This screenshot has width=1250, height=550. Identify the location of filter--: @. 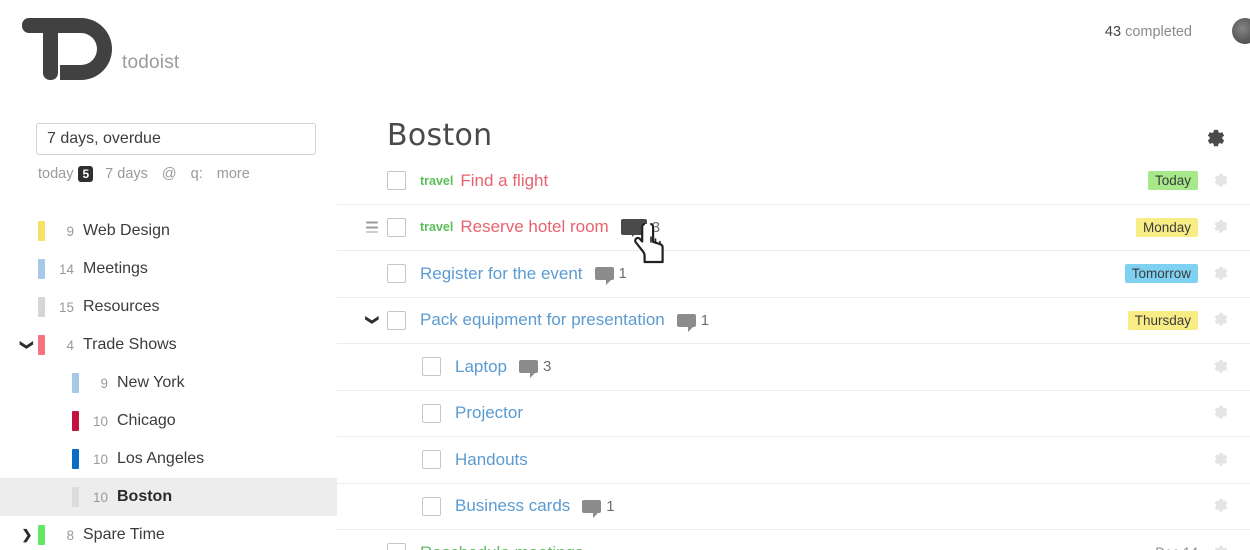
(169, 174).